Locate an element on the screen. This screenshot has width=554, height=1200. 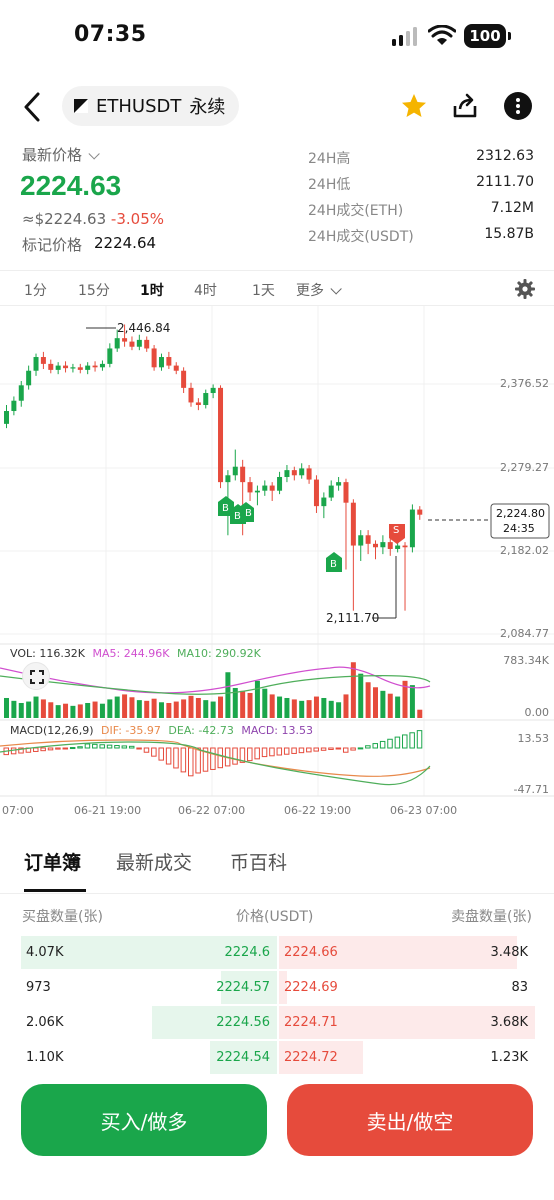
timeframe-bar: 1分 15分 1时 4时 1天 更多 is located at coordinates (277, 288).